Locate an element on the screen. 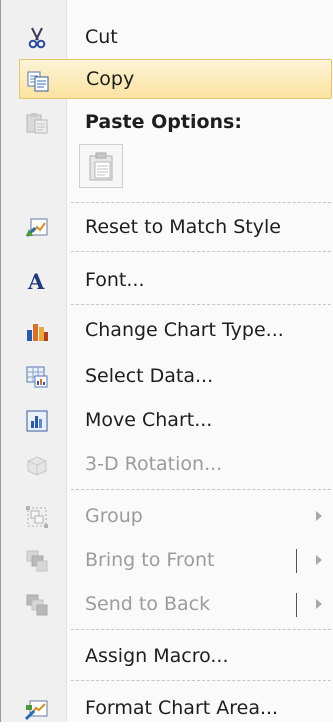 The width and height of the screenshot is (333, 728). menu-item-label: Bring to Front is located at coordinates (150, 560).